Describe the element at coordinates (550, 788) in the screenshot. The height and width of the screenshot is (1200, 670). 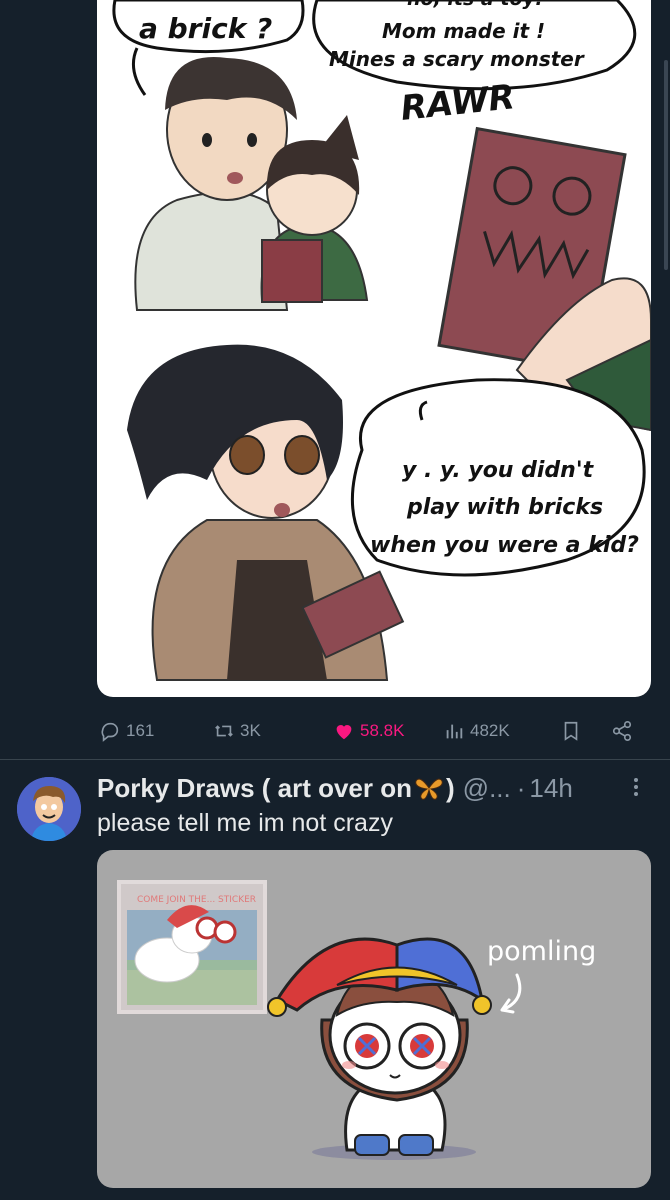
I see `post-time: 14h` at that location.